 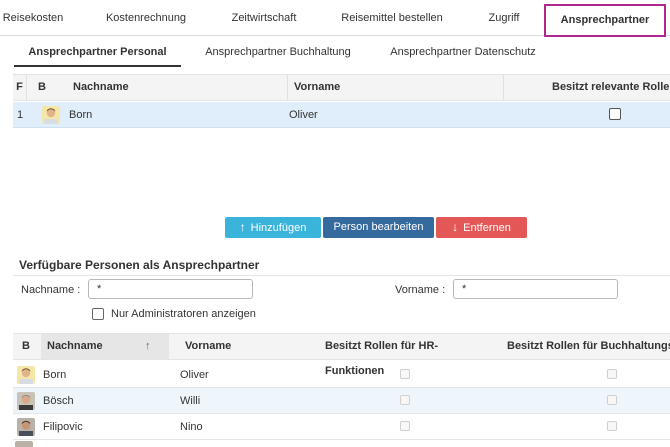 What do you see at coordinates (407, 355) in the screenshot?
I see `col-header-hr-rollen: Besitzt Rollen für HR-Funktionen` at bounding box center [407, 355].